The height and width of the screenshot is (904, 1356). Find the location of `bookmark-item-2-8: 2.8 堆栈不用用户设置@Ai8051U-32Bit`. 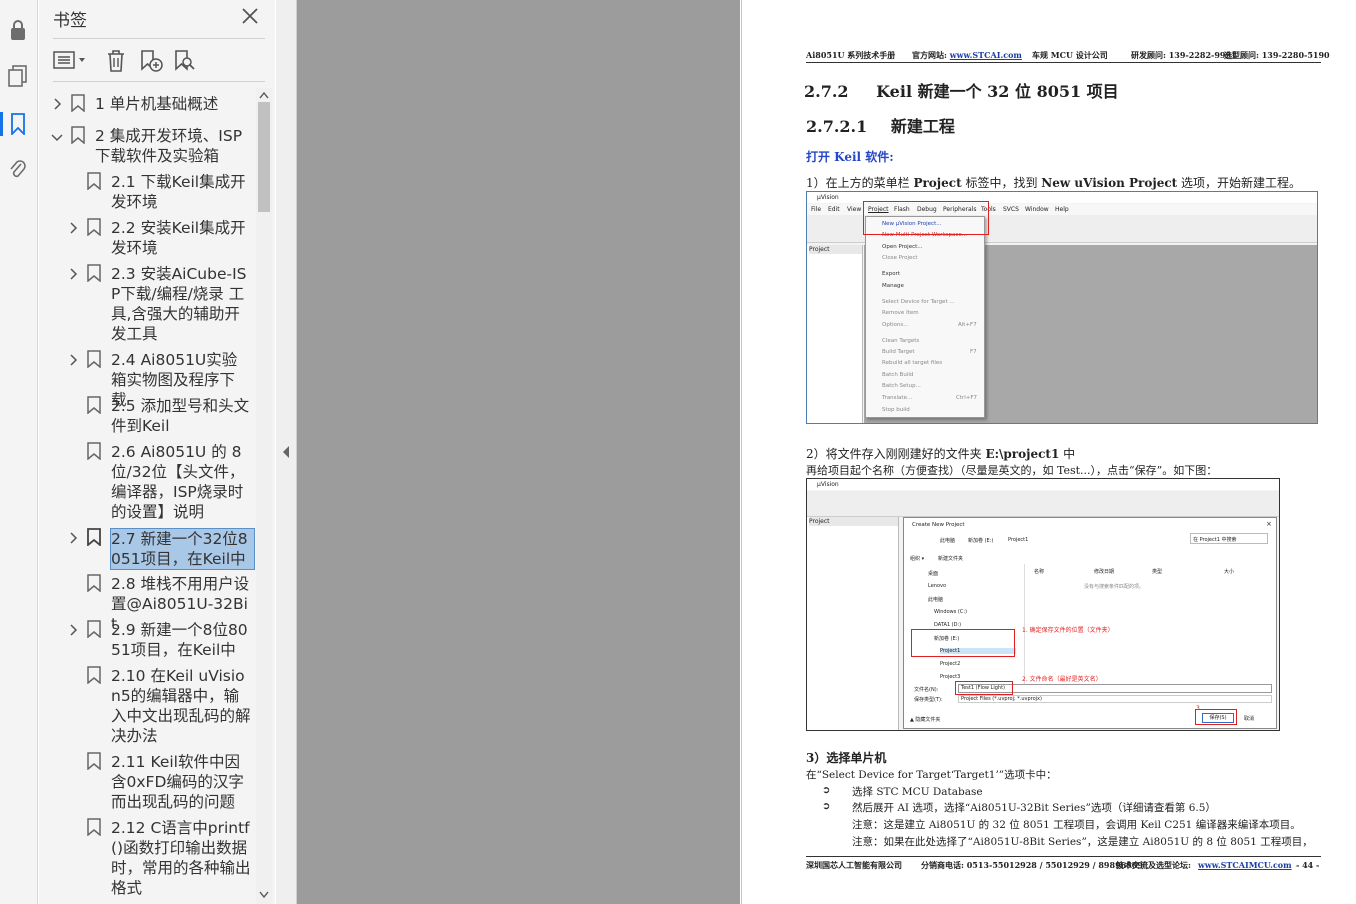

bookmark-item-2-8: 2.8 堆栈不用用户设置@Ai8051U-32Bit is located at coordinates (148, 603).